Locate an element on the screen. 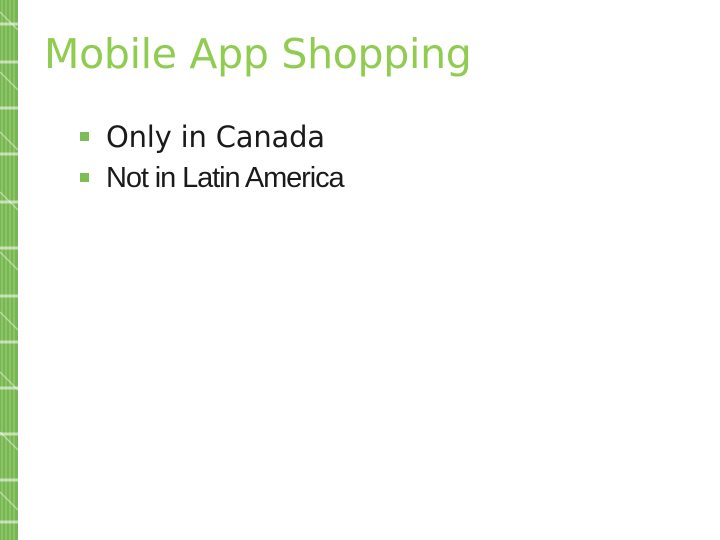 The width and height of the screenshot is (720, 540). bullet-text: Only in Canada is located at coordinates (215, 136).